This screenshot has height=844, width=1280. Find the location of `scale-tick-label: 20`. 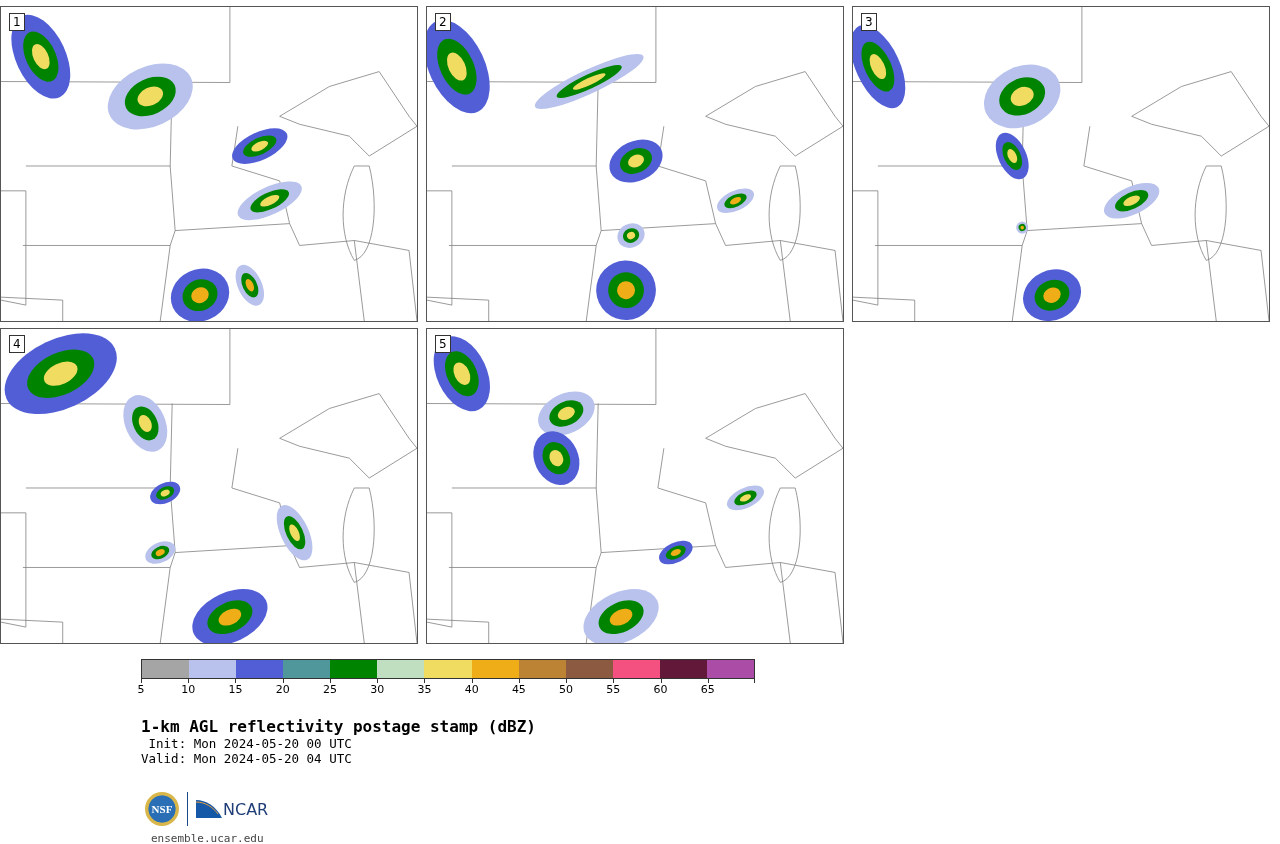

scale-tick-label: 20 is located at coordinates (282, 689).